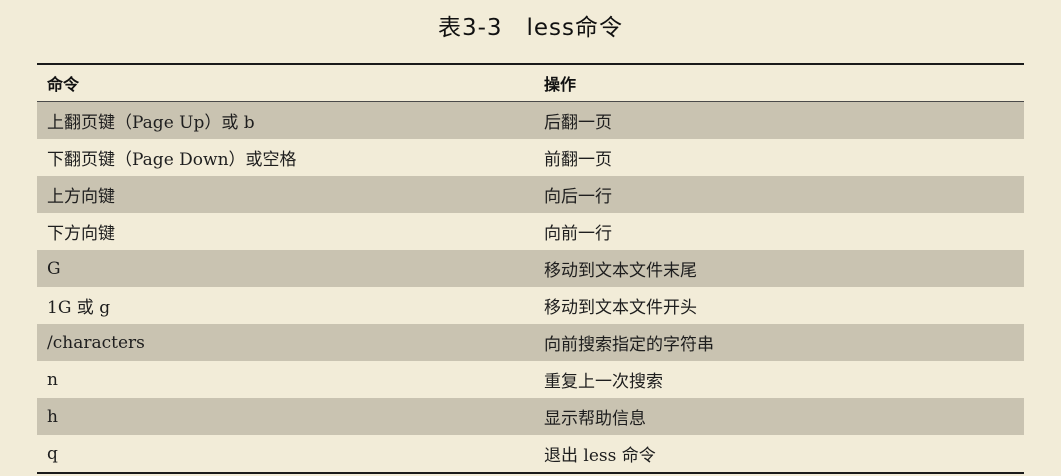 The height and width of the screenshot is (476, 1061). What do you see at coordinates (530, 416) in the screenshot?
I see `table-row: h 显示帮助信息` at bounding box center [530, 416].